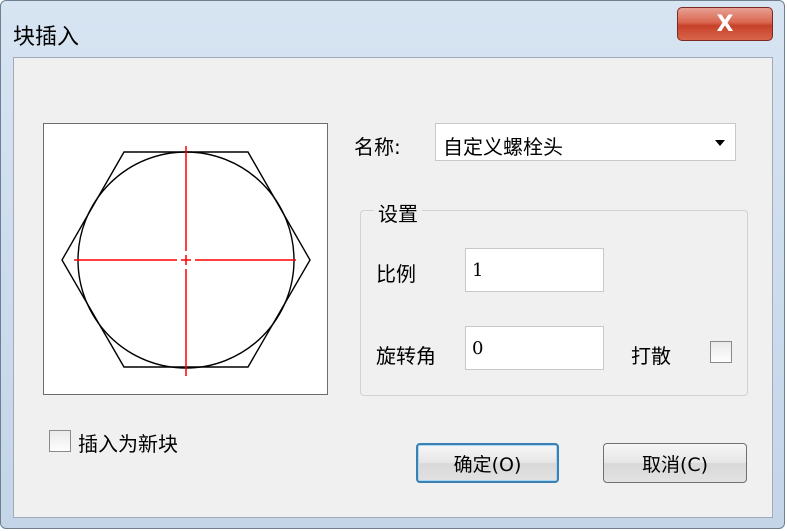 This screenshot has height=531, width=787. Describe the element at coordinates (46, 37) in the screenshot. I see `dialog-title: 块插入` at that location.